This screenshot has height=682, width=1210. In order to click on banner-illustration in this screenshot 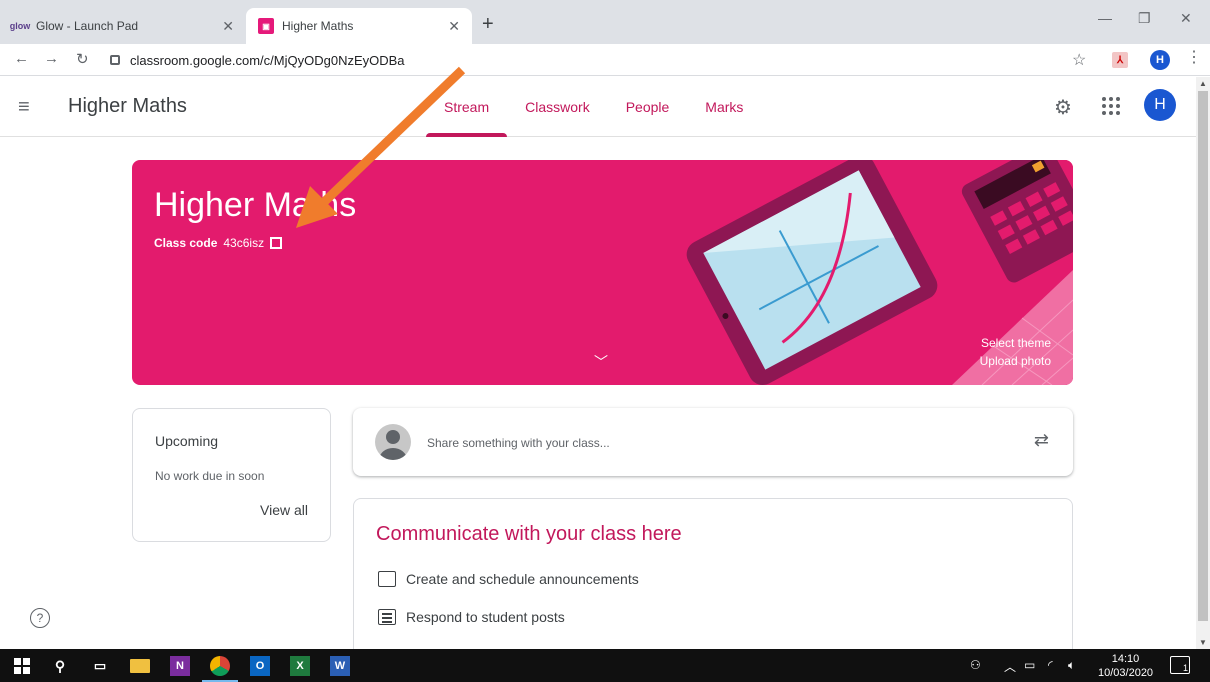, I will do `click(862, 272)`.